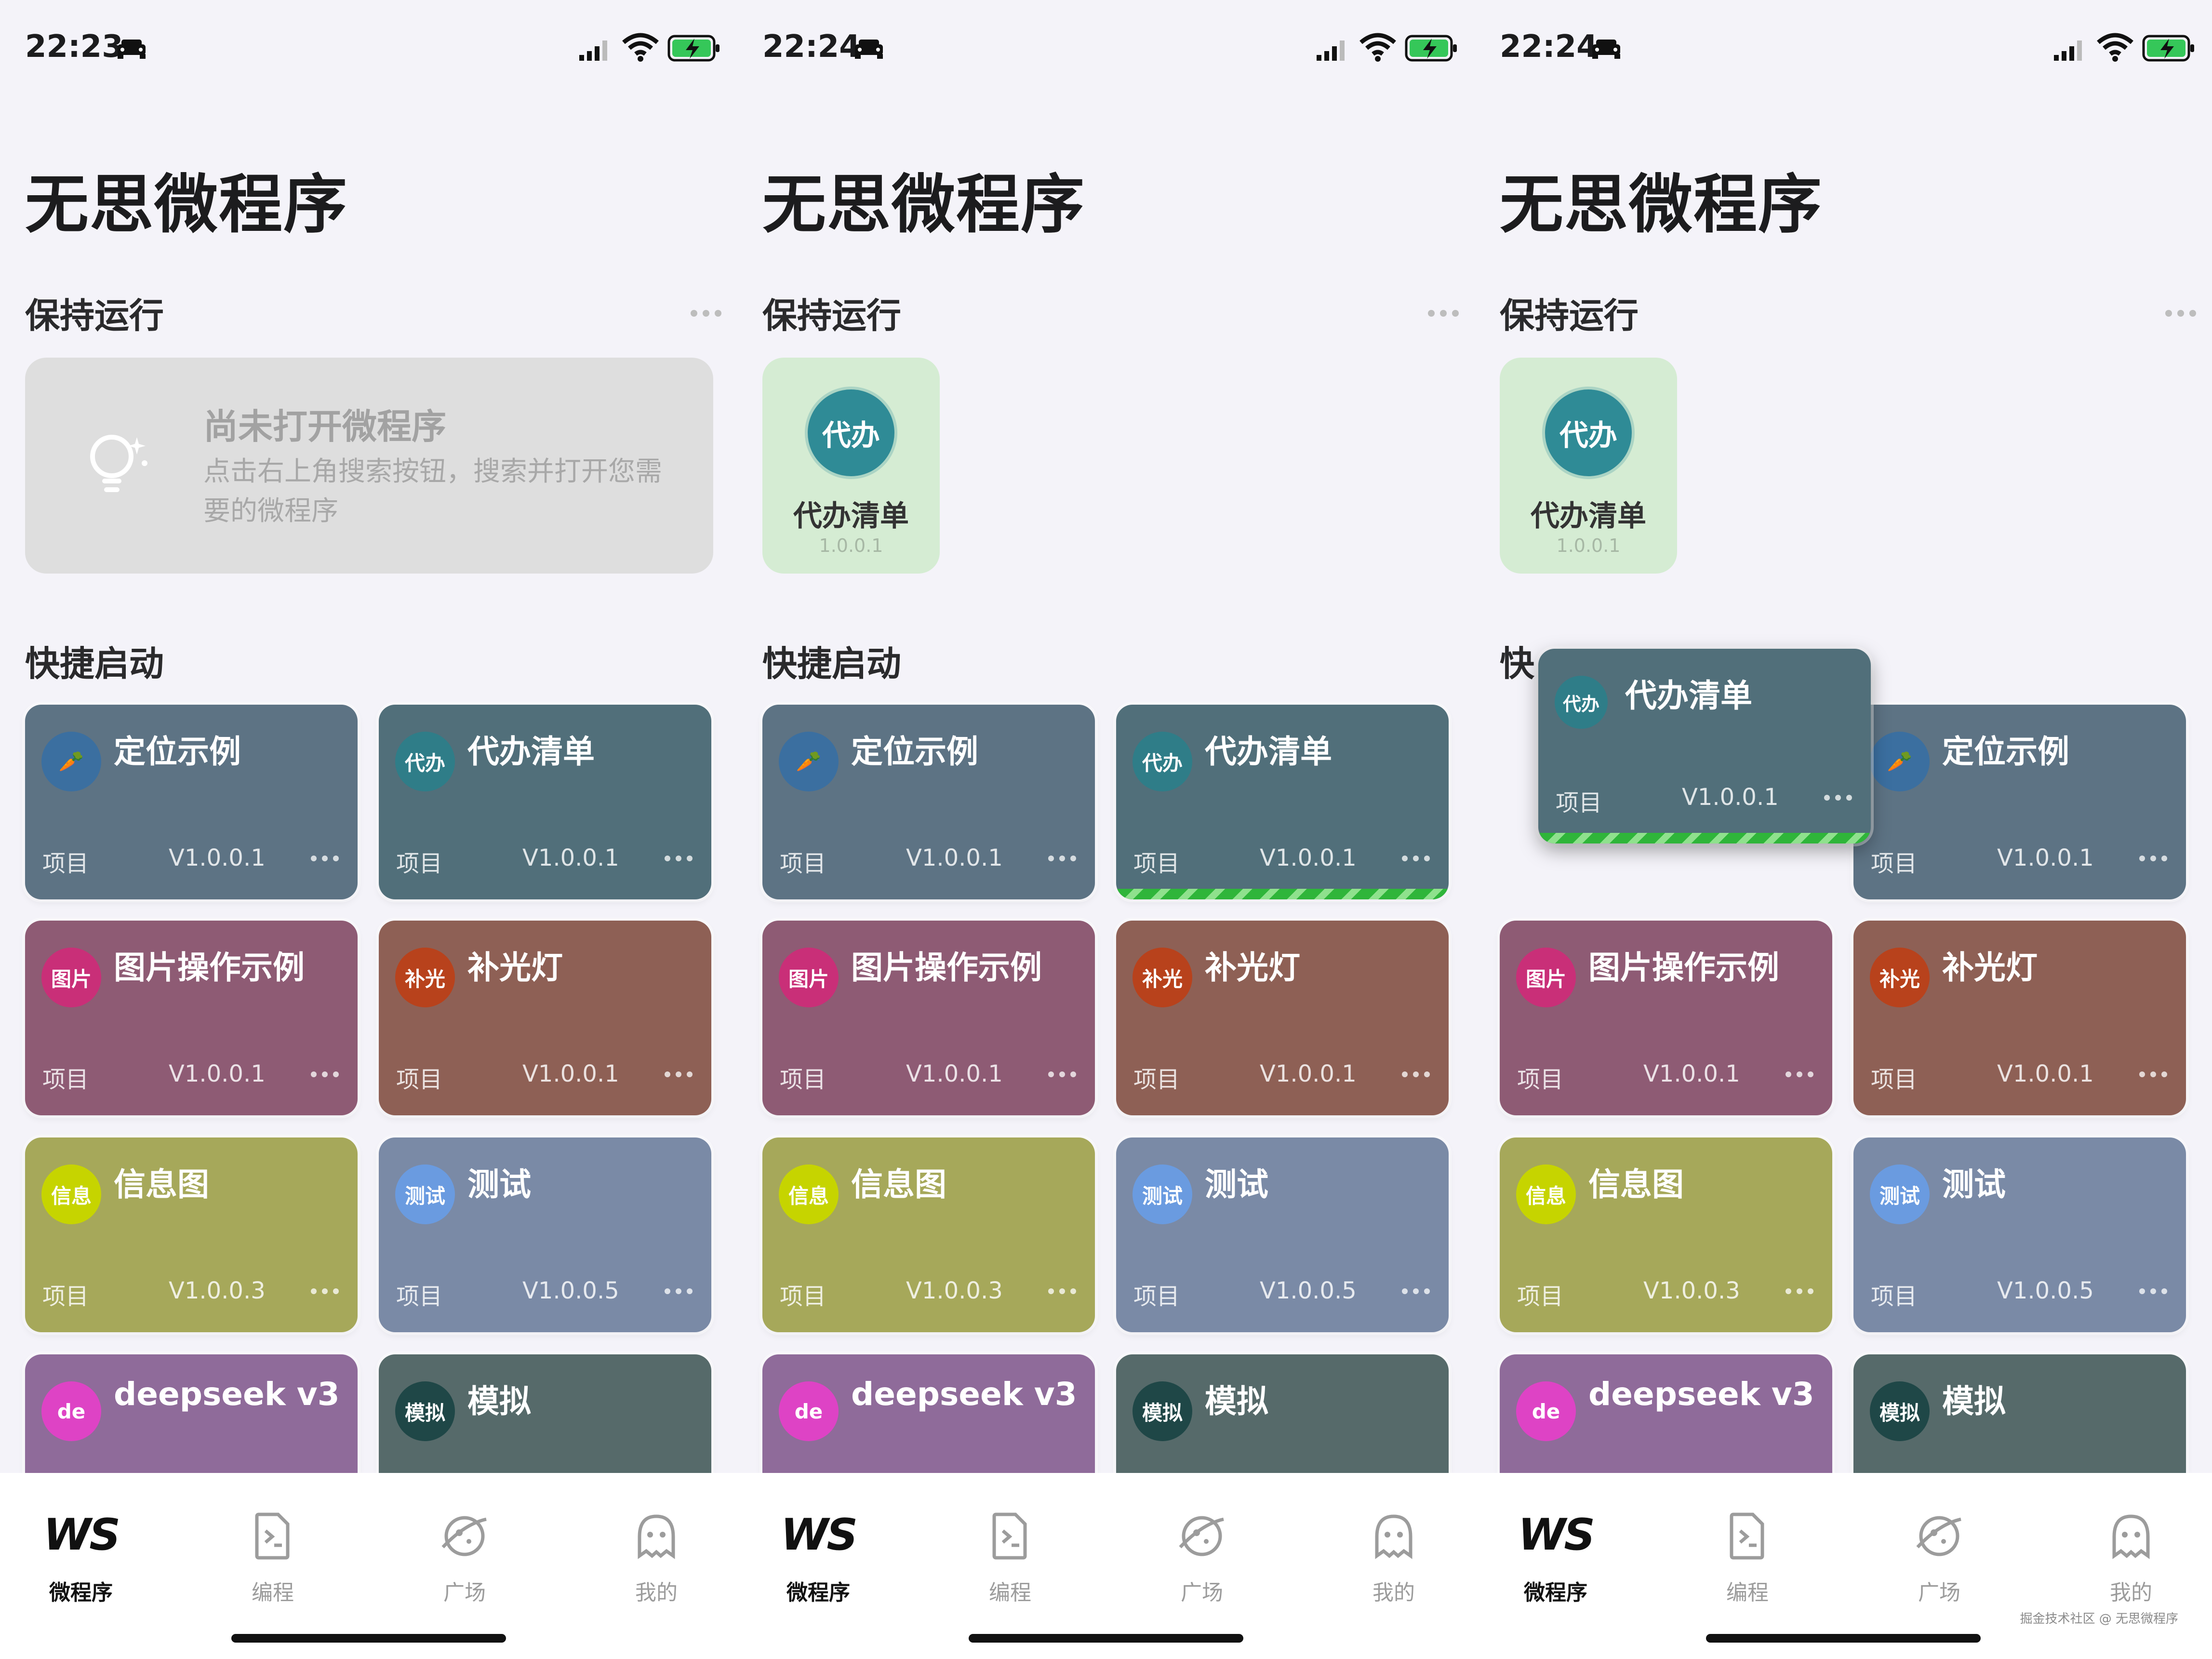  What do you see at coordinates (1162, 977) in the screenshot?
I see `app-badge: 补光` at bounding box center [1162, 977].